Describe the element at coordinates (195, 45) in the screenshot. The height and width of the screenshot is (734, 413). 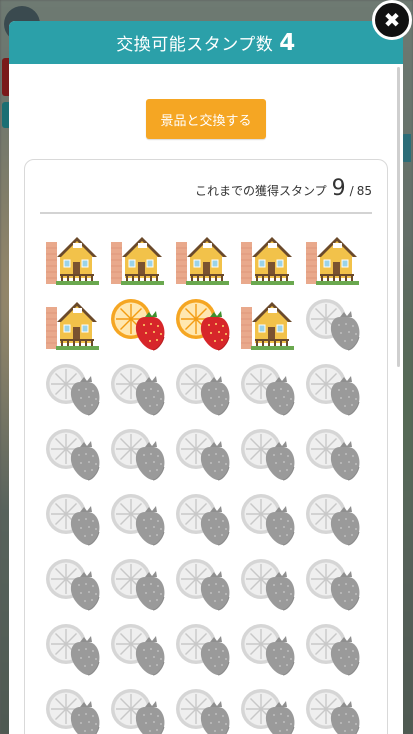
I see `modal-title: 交換可能スタンプ数` at that location.